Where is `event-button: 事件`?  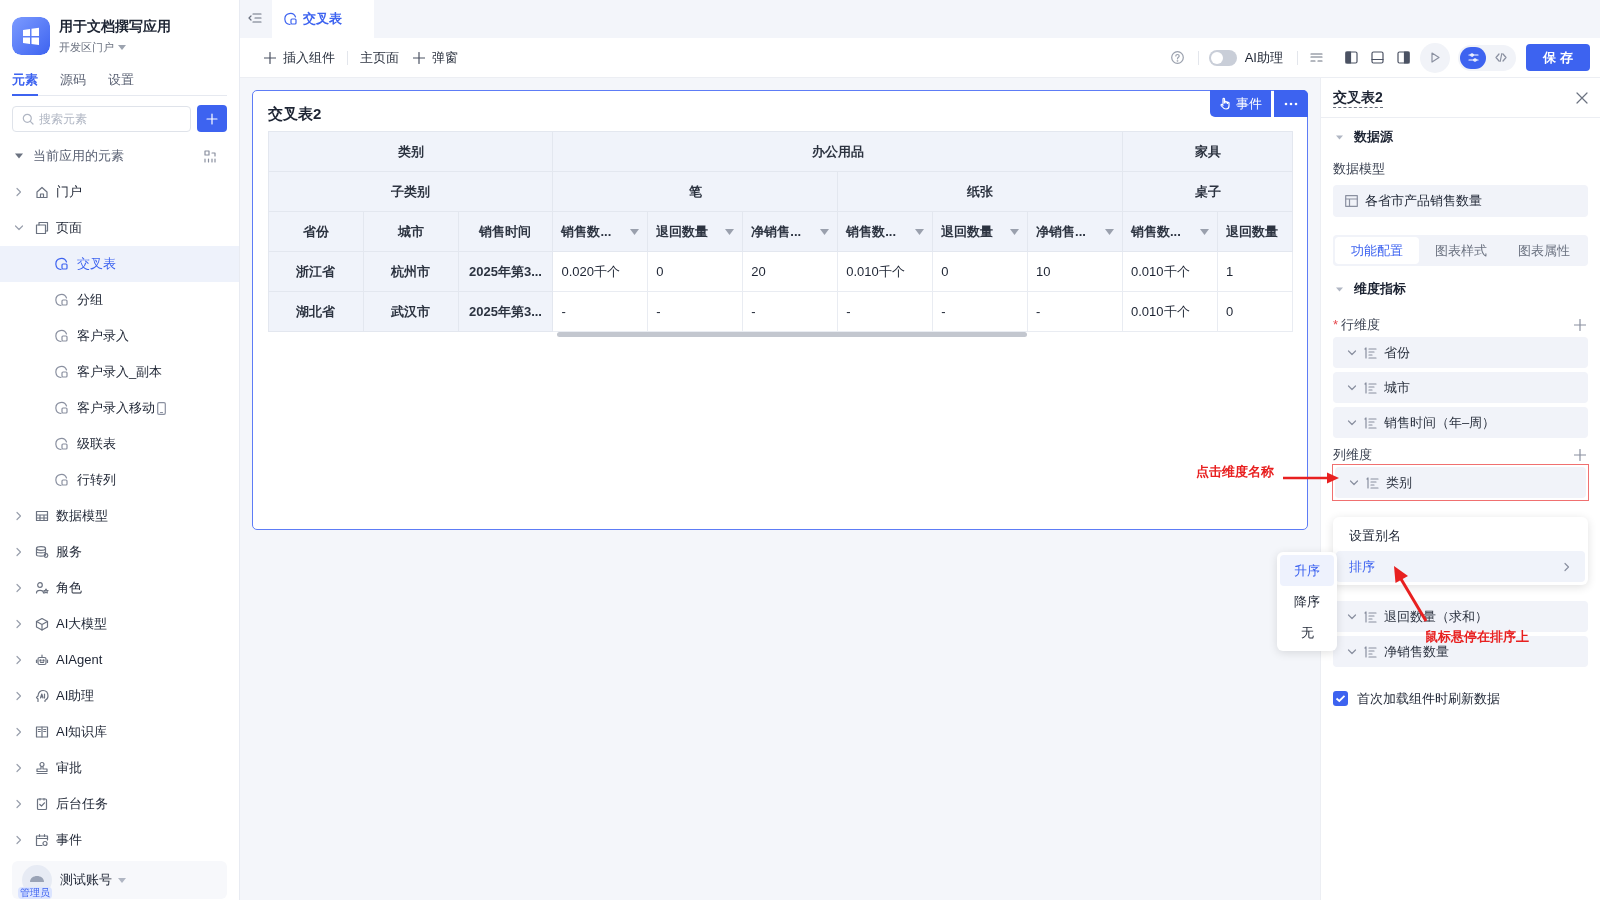 event-button: 事件 is located at coordinates (1240, 103).